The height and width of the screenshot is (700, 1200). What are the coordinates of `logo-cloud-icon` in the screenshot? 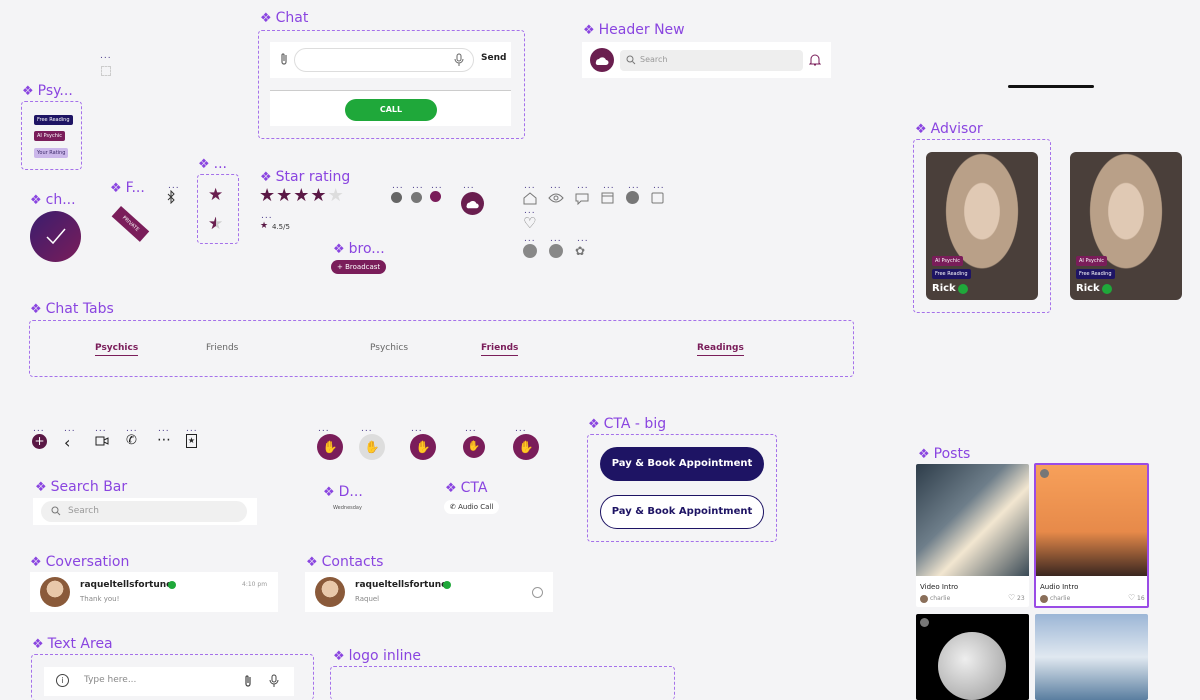 It's located at (472, 203).